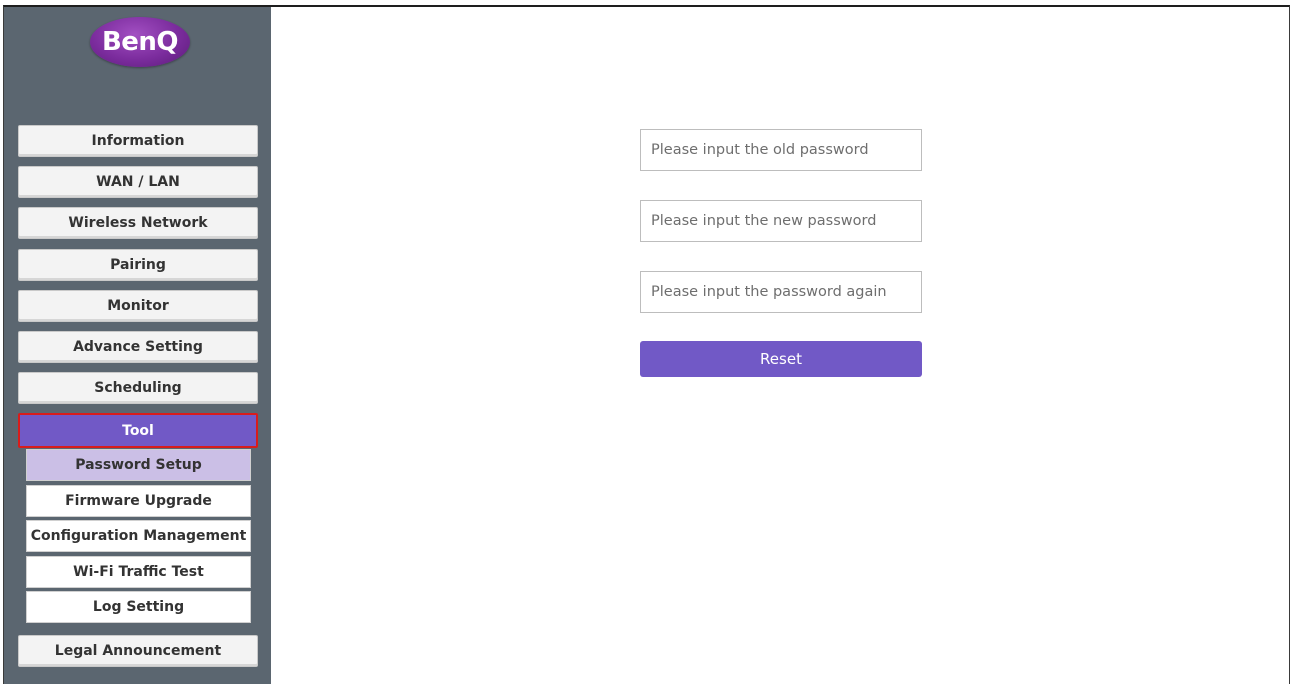  I want to click on submenu-item-log-setting: Log Setting, so click(138, 607).